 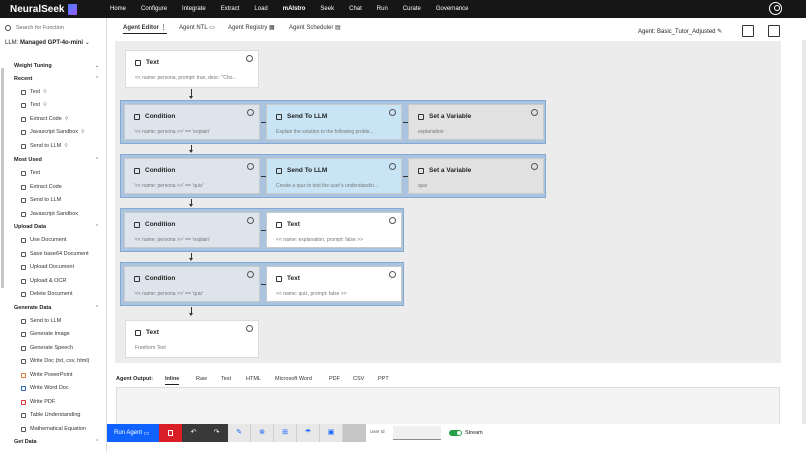 I want to click on edit-icon: ✎, so click(x=719, y=32).